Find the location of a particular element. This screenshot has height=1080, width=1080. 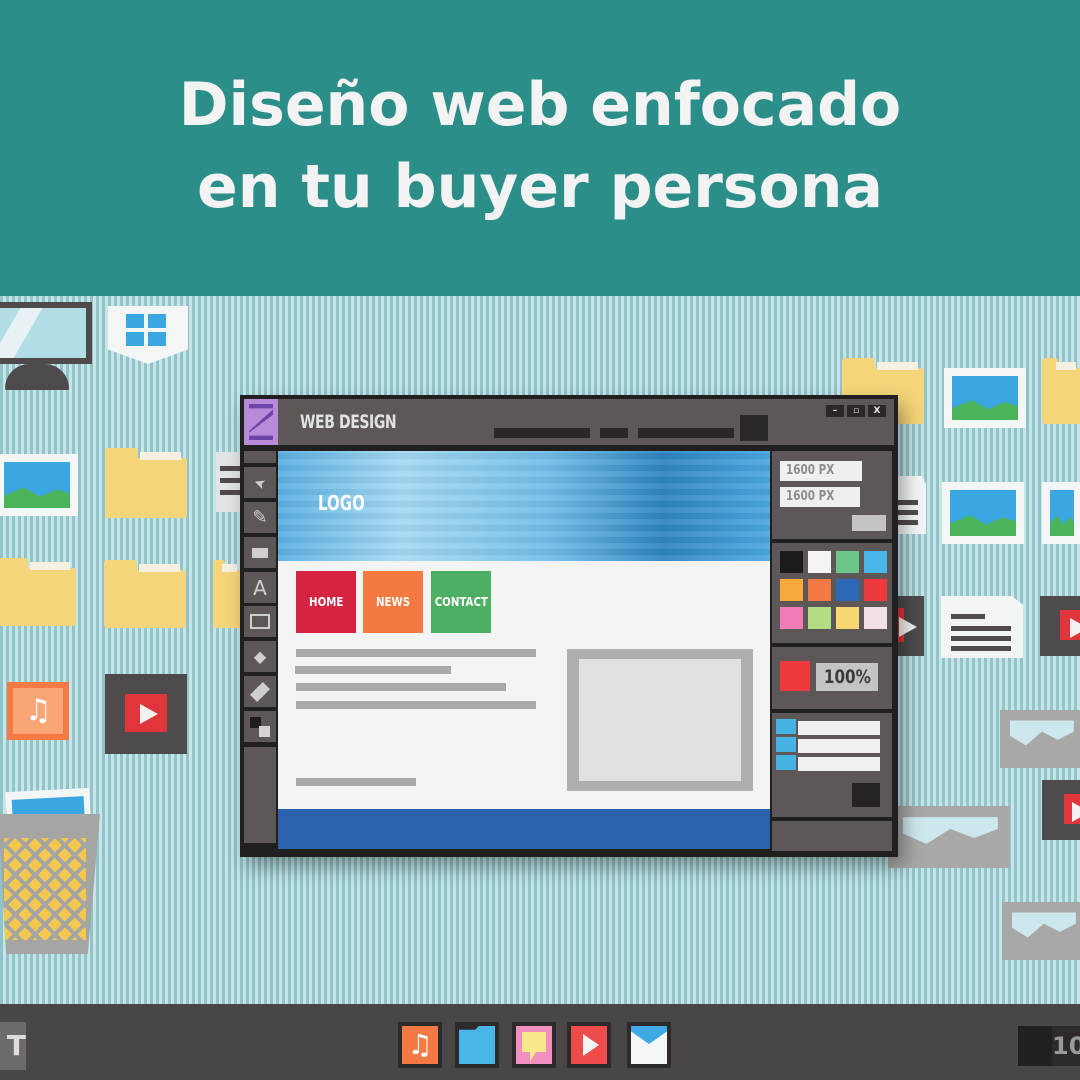

start-button: T is located at coordinates (13, 1046).